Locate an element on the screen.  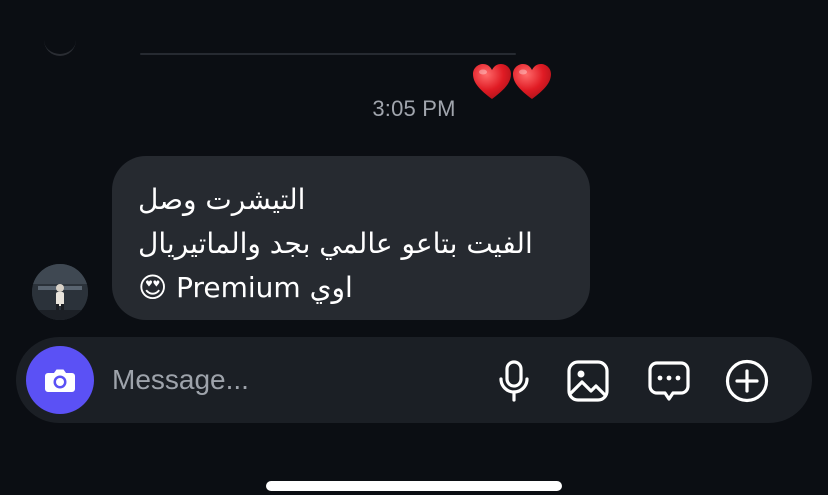
heart-eyes-emoji: 😍 is located at coordinates (153, 287).